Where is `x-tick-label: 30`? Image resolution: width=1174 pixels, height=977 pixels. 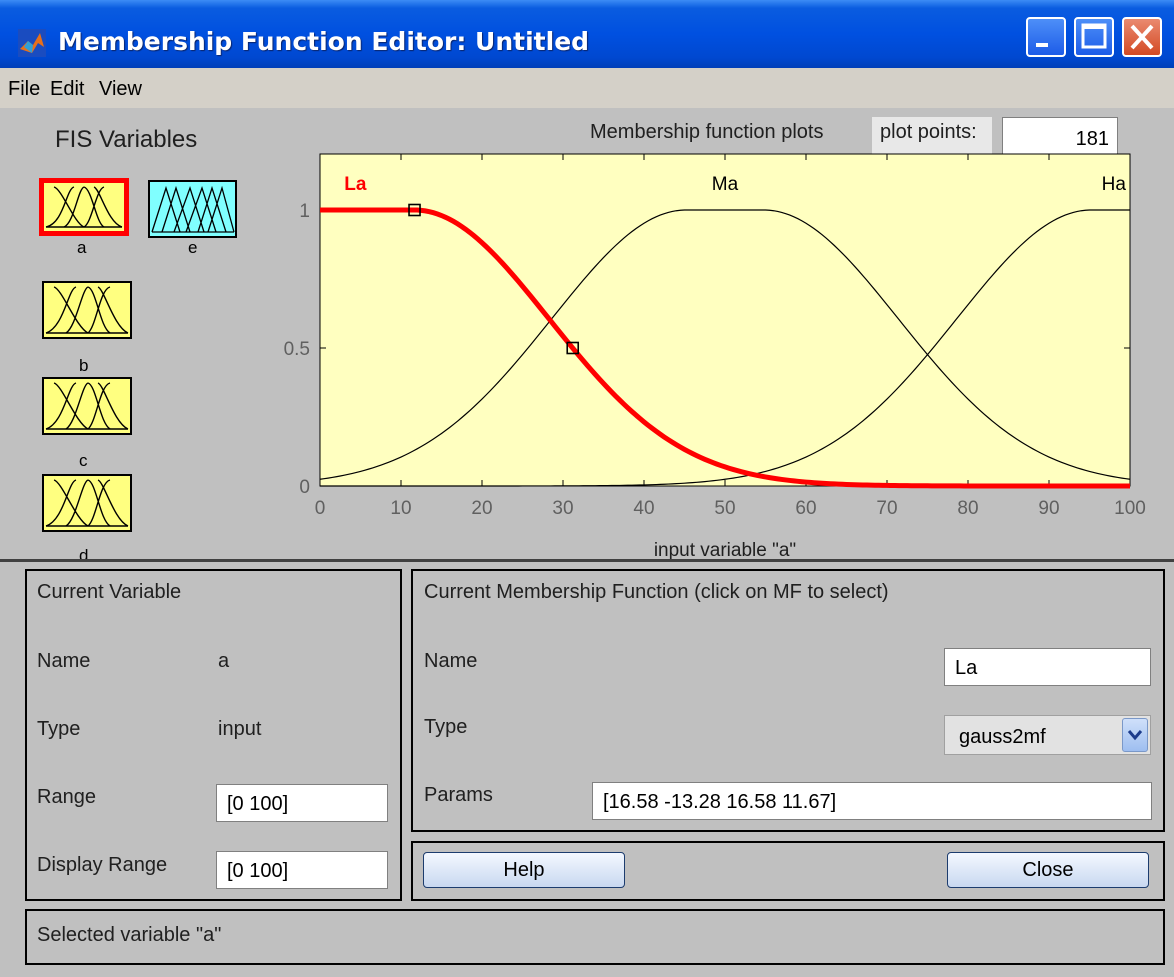
x-tick-label: 30 is located at coordinates (562, 508).